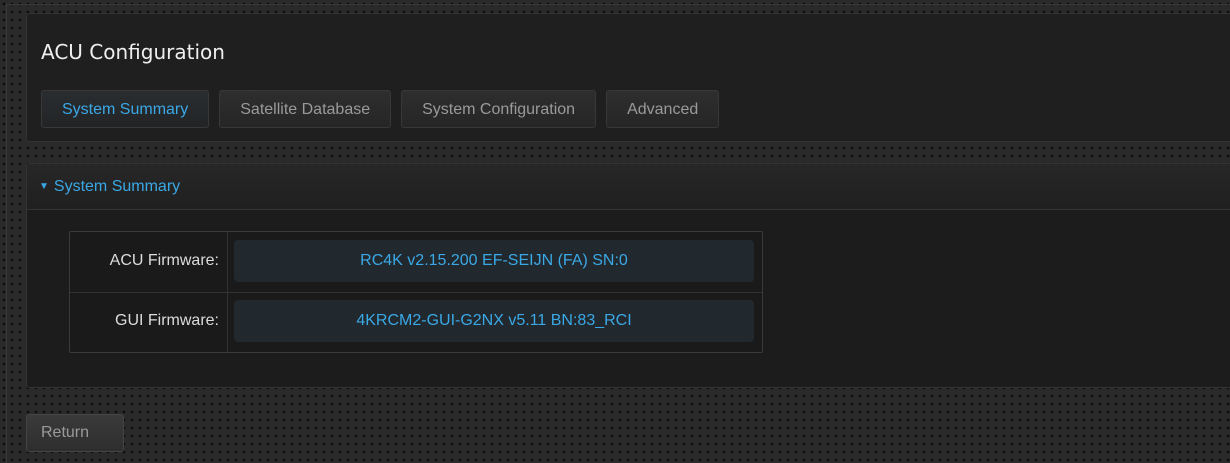 This screenshot has height=463, width=1230. I want to click on tab-system-configuration: System Configuration, so click(499, 109).